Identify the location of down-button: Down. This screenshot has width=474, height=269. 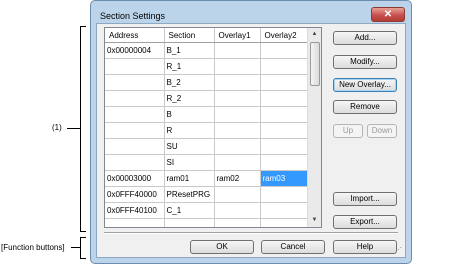
(382, 131).